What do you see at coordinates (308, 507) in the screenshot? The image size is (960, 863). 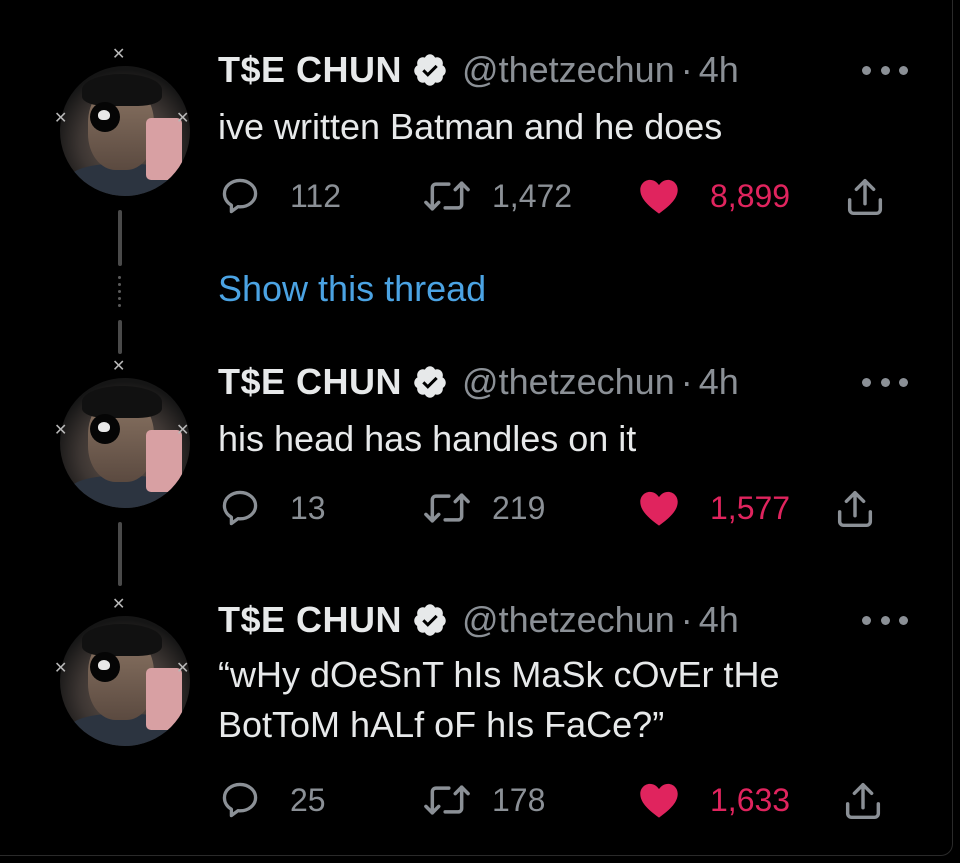 I see `reply-count: 13` at bounding box center [308, 507].